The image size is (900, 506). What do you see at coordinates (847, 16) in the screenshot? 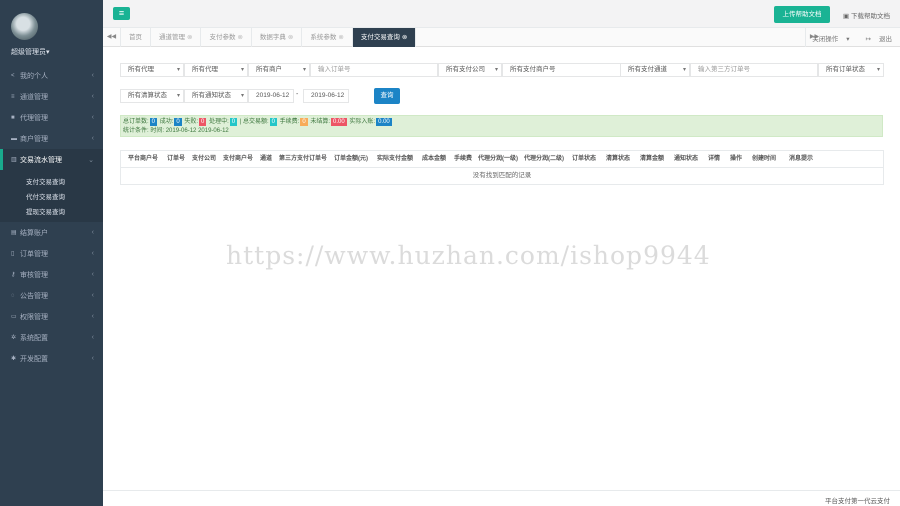
I see `download-icon: ▣` at bounding box center [847, 16].